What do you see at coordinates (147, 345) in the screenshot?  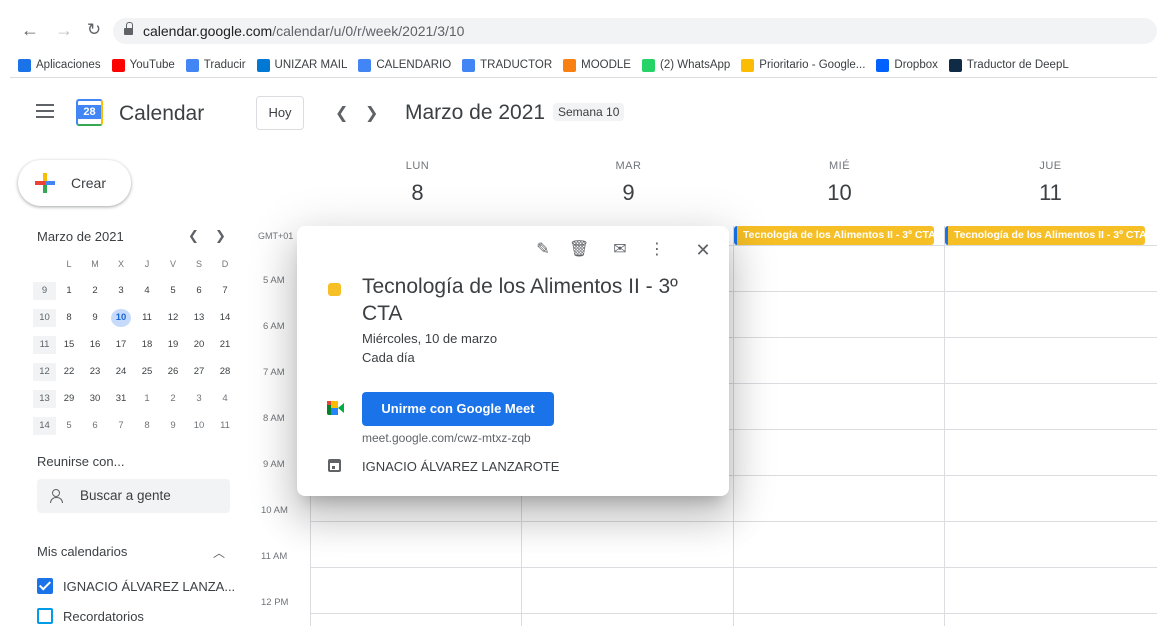 I see `mini-calendar-day: 18` at bounding box center [147, 345].